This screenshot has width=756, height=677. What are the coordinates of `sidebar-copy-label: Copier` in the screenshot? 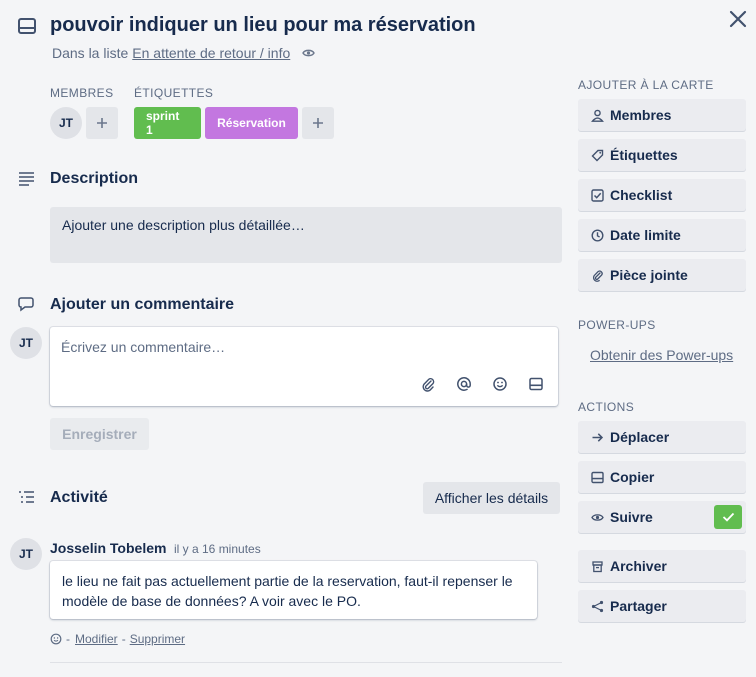 It's located at (632, 477).